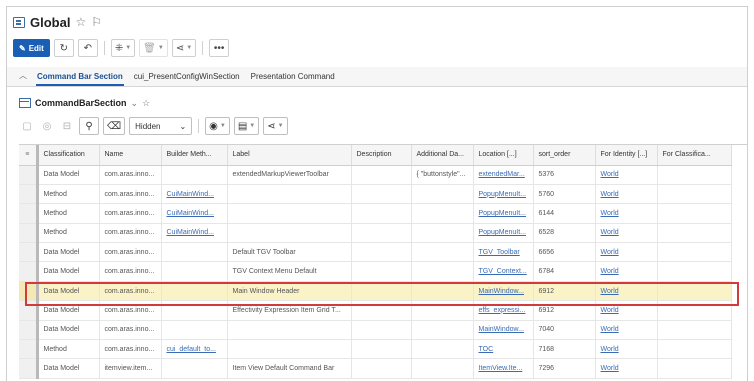  I want to click on column-header: Name, so click(130, 155).